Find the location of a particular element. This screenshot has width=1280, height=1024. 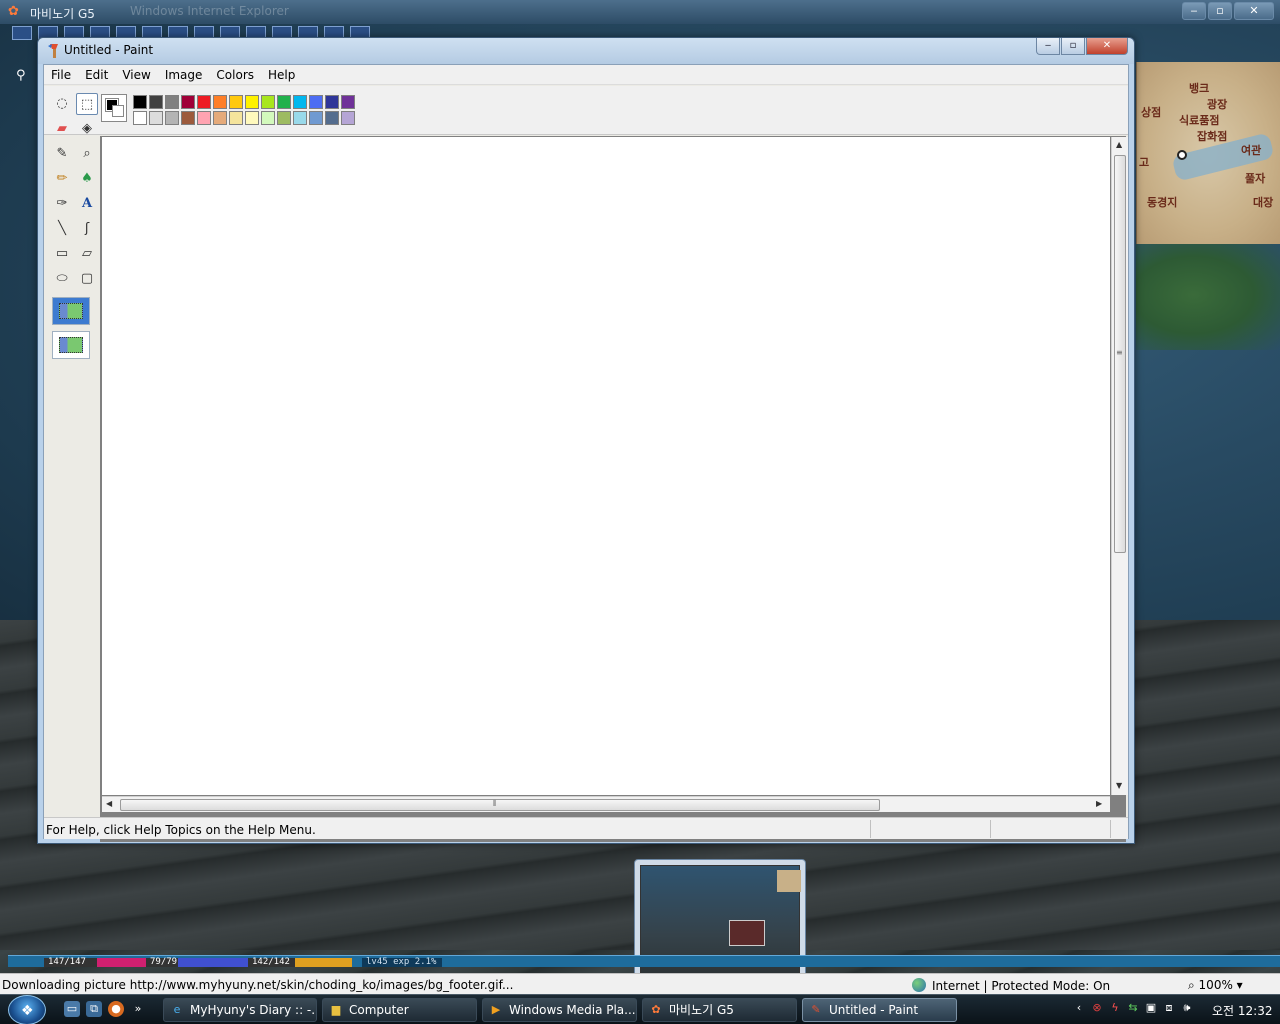

rounded-rectangle-icon: ▢ is located at coordinates (87, 279).